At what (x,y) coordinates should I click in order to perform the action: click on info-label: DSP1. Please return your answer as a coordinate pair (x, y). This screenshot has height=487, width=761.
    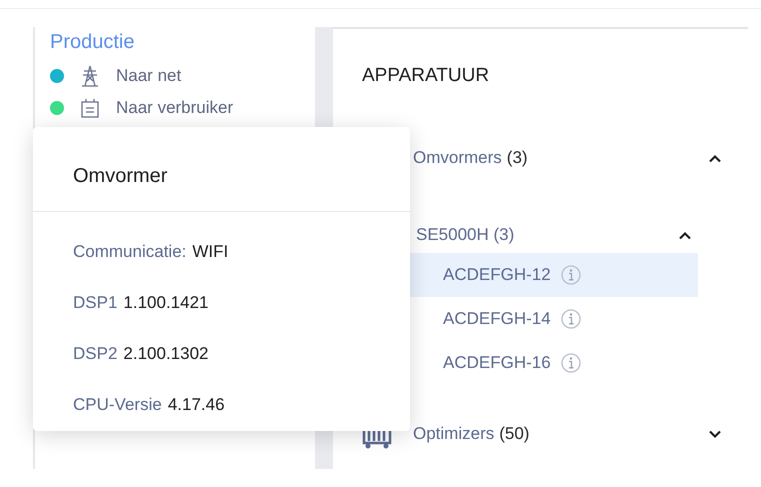
    Looking at the image, I should click on (95, 302).